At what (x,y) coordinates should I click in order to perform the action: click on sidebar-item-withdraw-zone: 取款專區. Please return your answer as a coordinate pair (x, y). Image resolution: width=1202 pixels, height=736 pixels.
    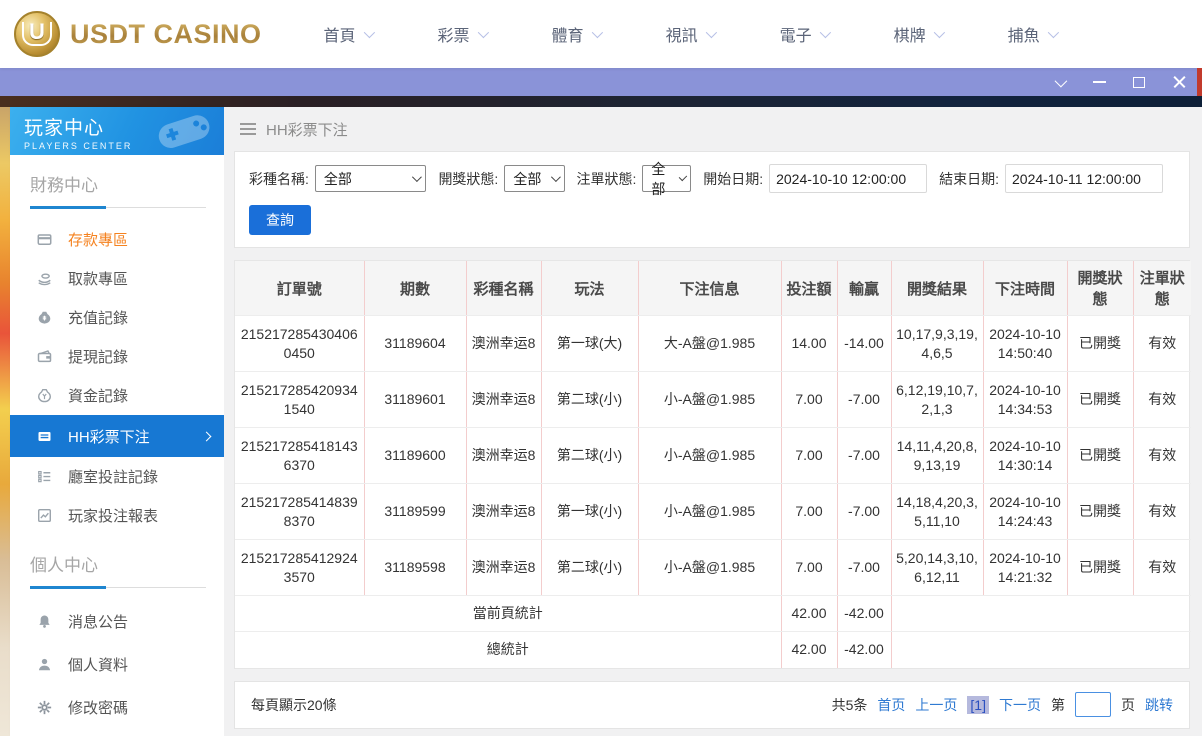
    Looking at the image, I should click on (117, 278).